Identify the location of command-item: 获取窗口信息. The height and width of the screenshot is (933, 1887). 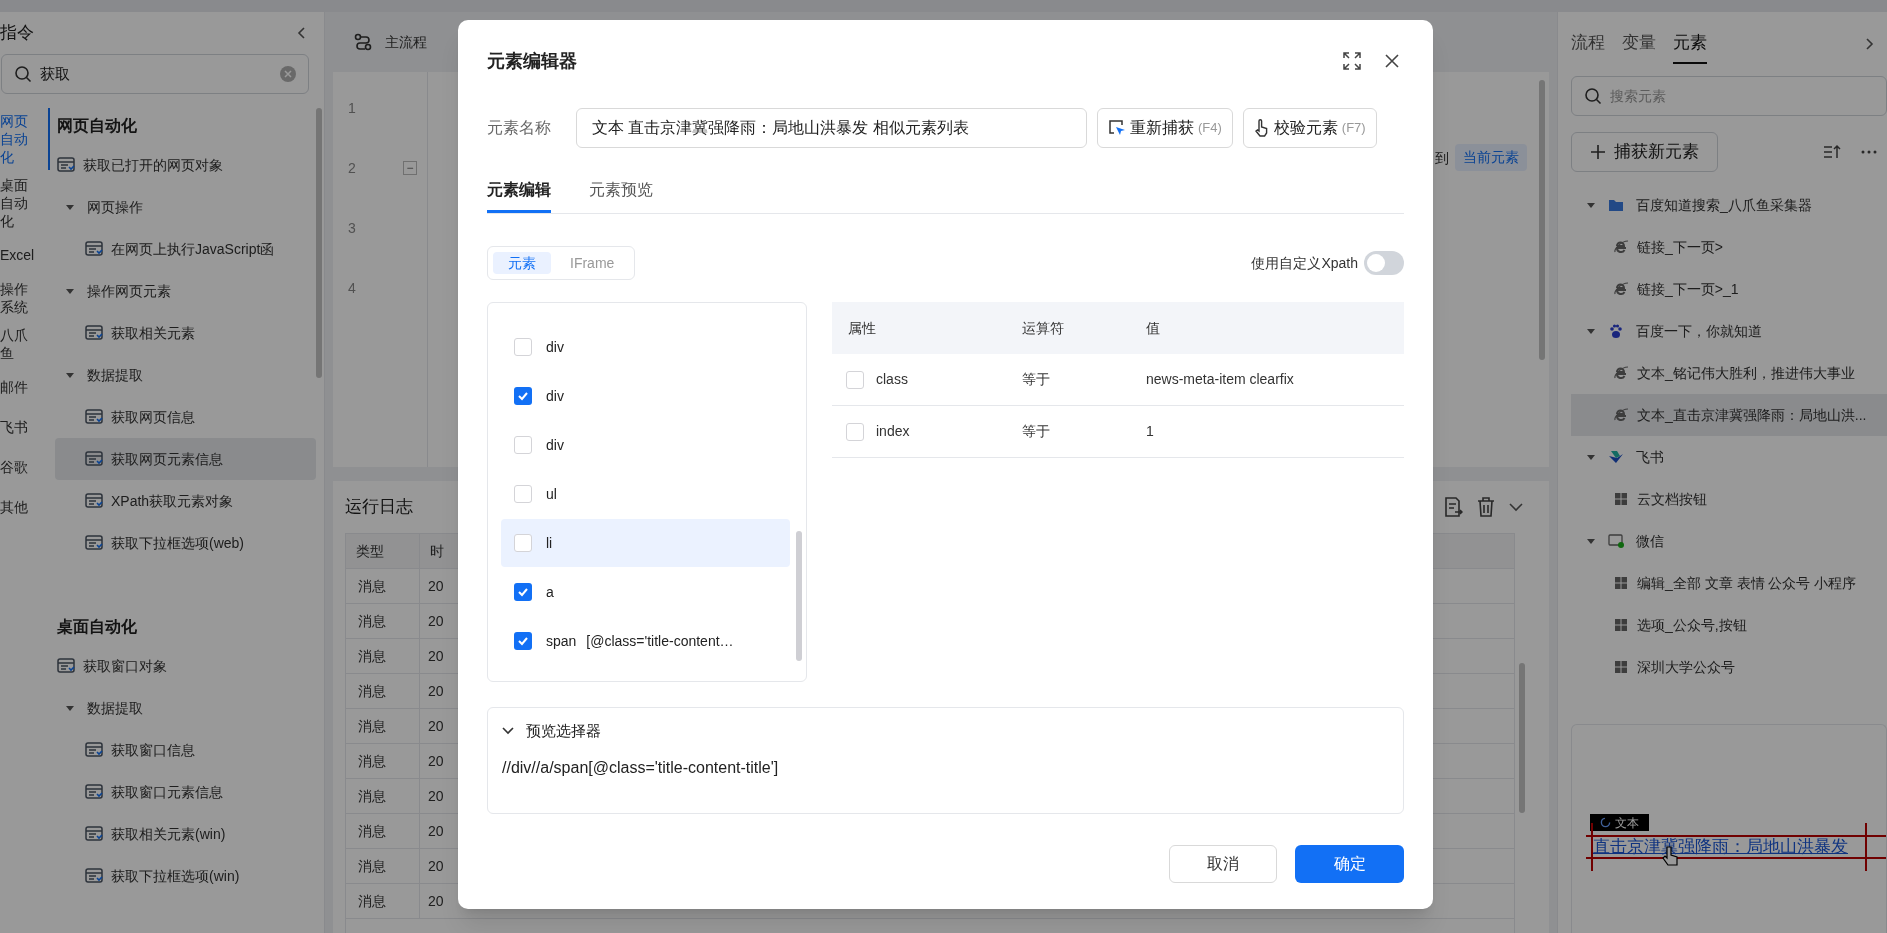
(185, 750).